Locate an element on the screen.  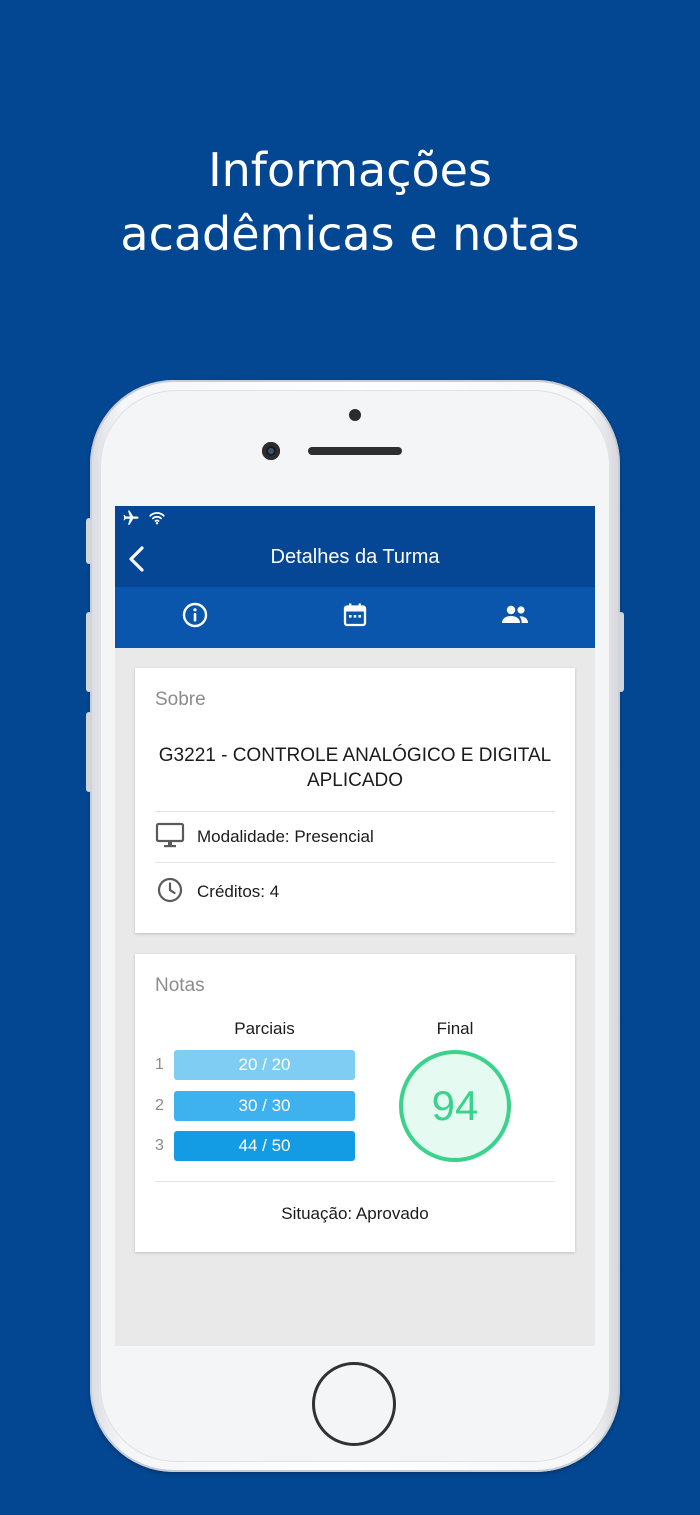
grade-index-3: 3 is located at coordinates (159, 1145).